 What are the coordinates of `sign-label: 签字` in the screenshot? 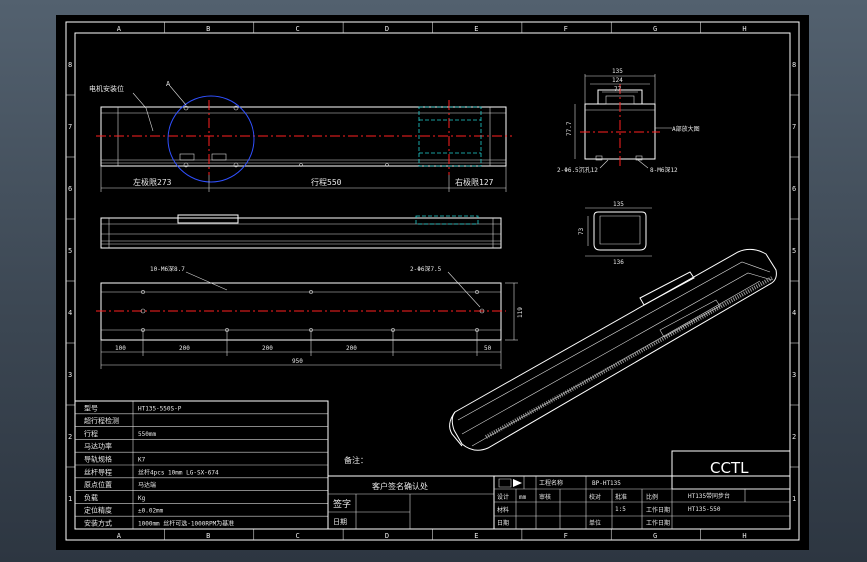 It's located at (342, 504).